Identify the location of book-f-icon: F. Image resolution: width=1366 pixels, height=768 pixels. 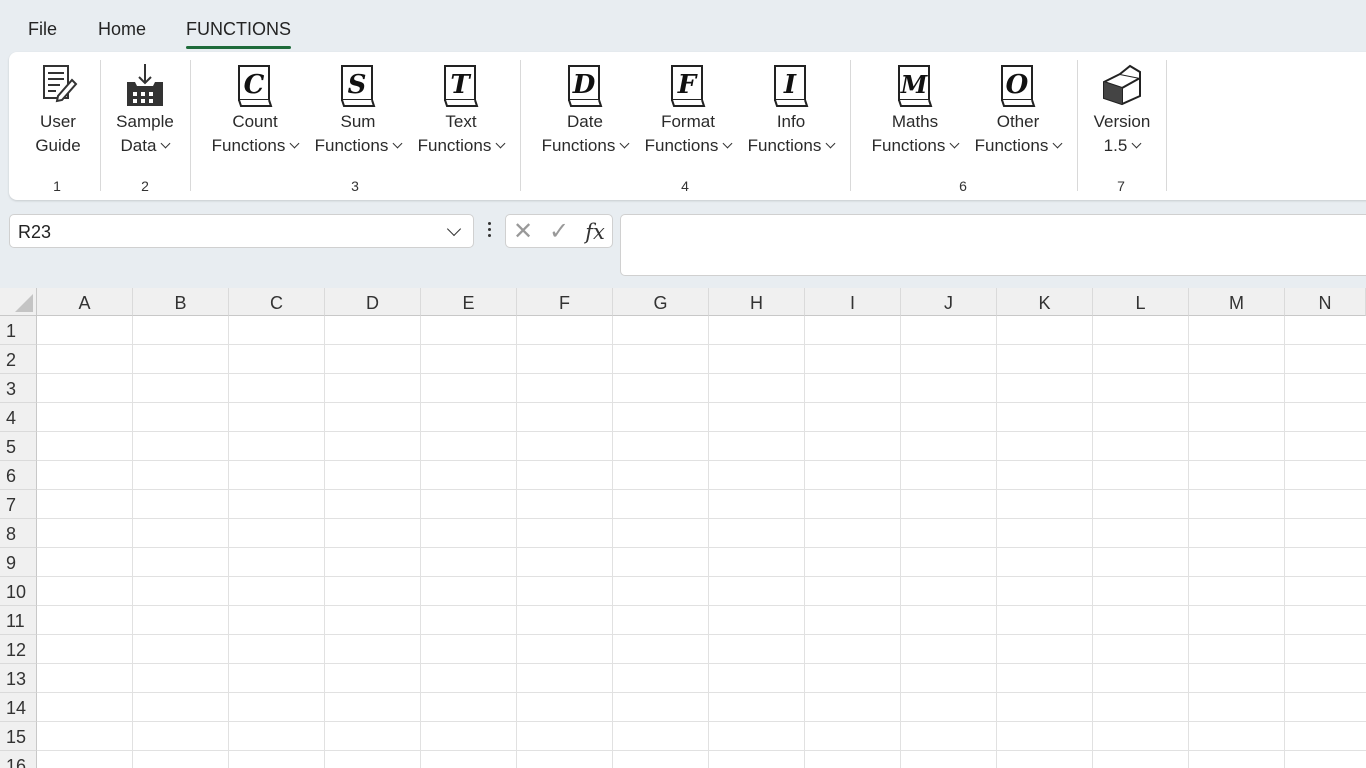
(688, 86).